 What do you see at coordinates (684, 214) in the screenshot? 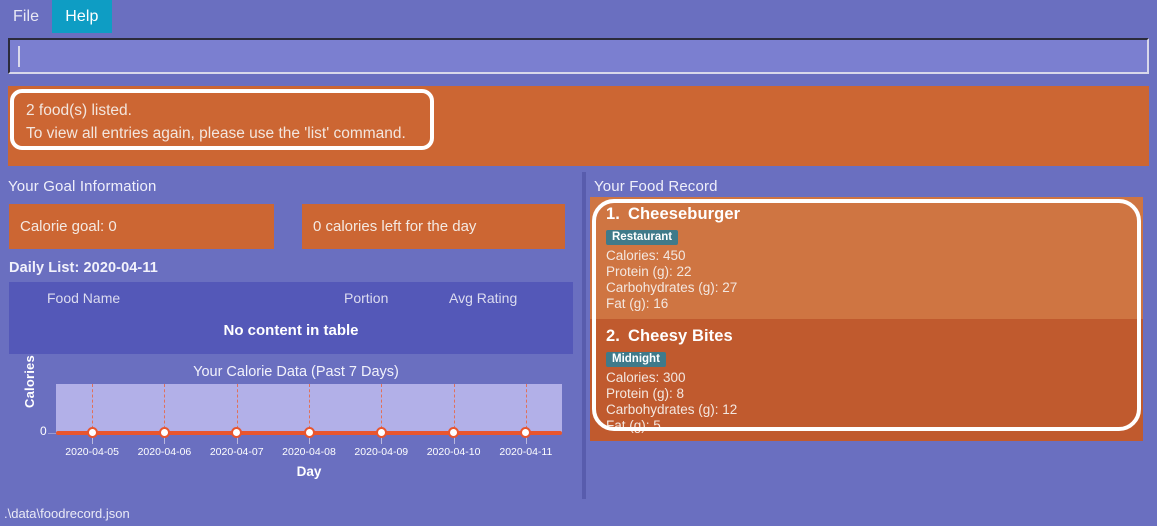
I see `food-record-item-1-name: Cheeseburger` at bounding box center [684, 214].